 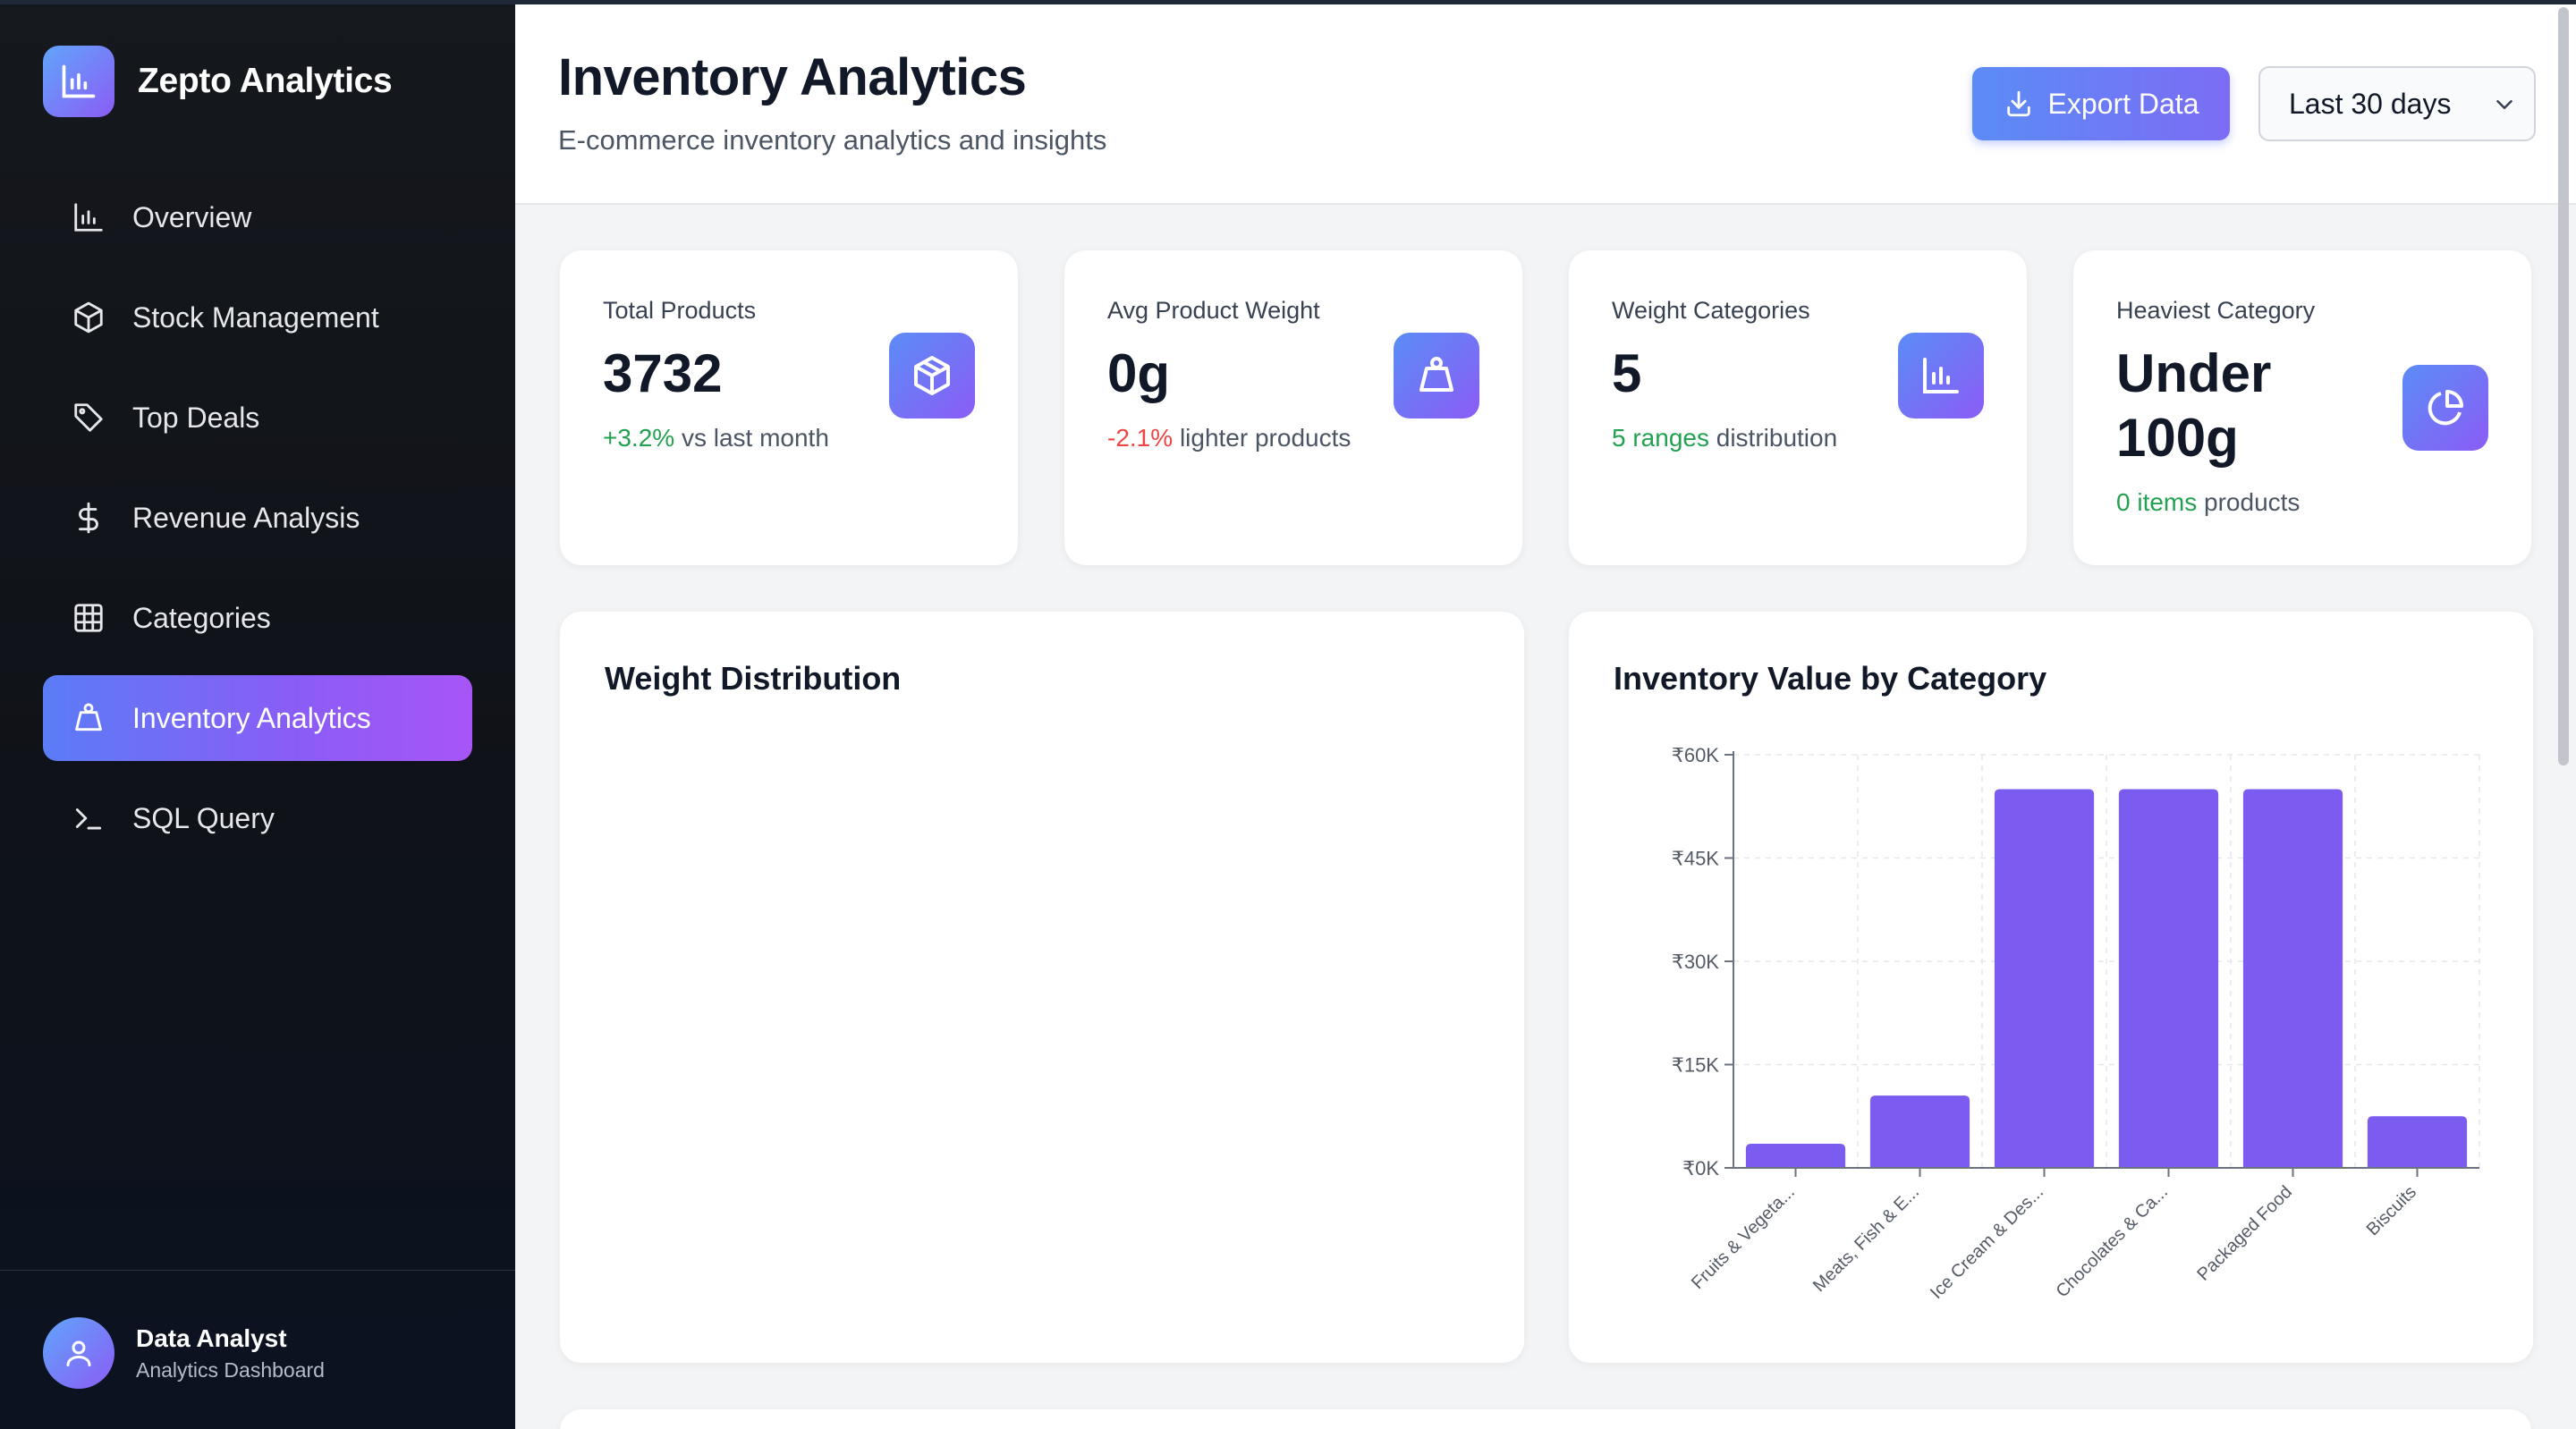 I want to click on pie-chart-icon, so click(x=2445, y=408).